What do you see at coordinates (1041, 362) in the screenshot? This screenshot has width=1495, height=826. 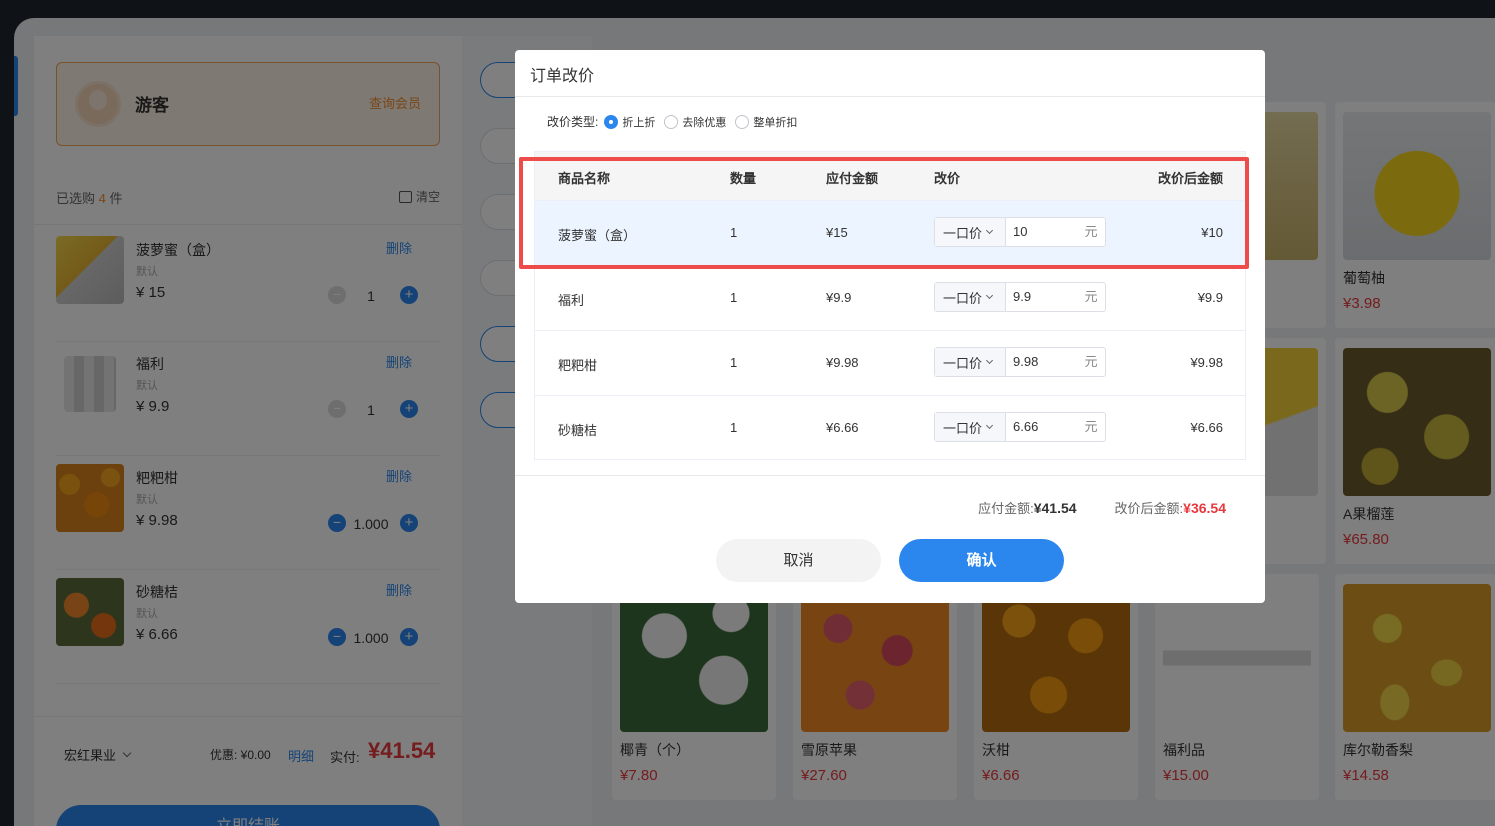 I see `price-input: 9.98` at bounding box center [1041, 362].